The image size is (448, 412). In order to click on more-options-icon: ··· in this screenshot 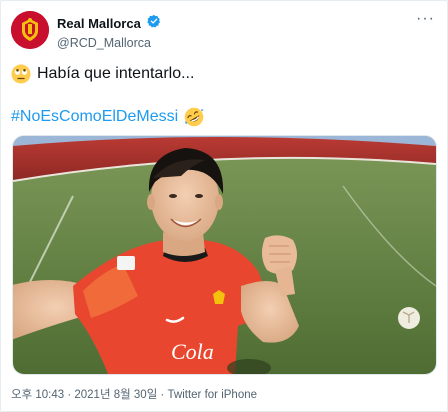, I will do `click(425, 19)`.